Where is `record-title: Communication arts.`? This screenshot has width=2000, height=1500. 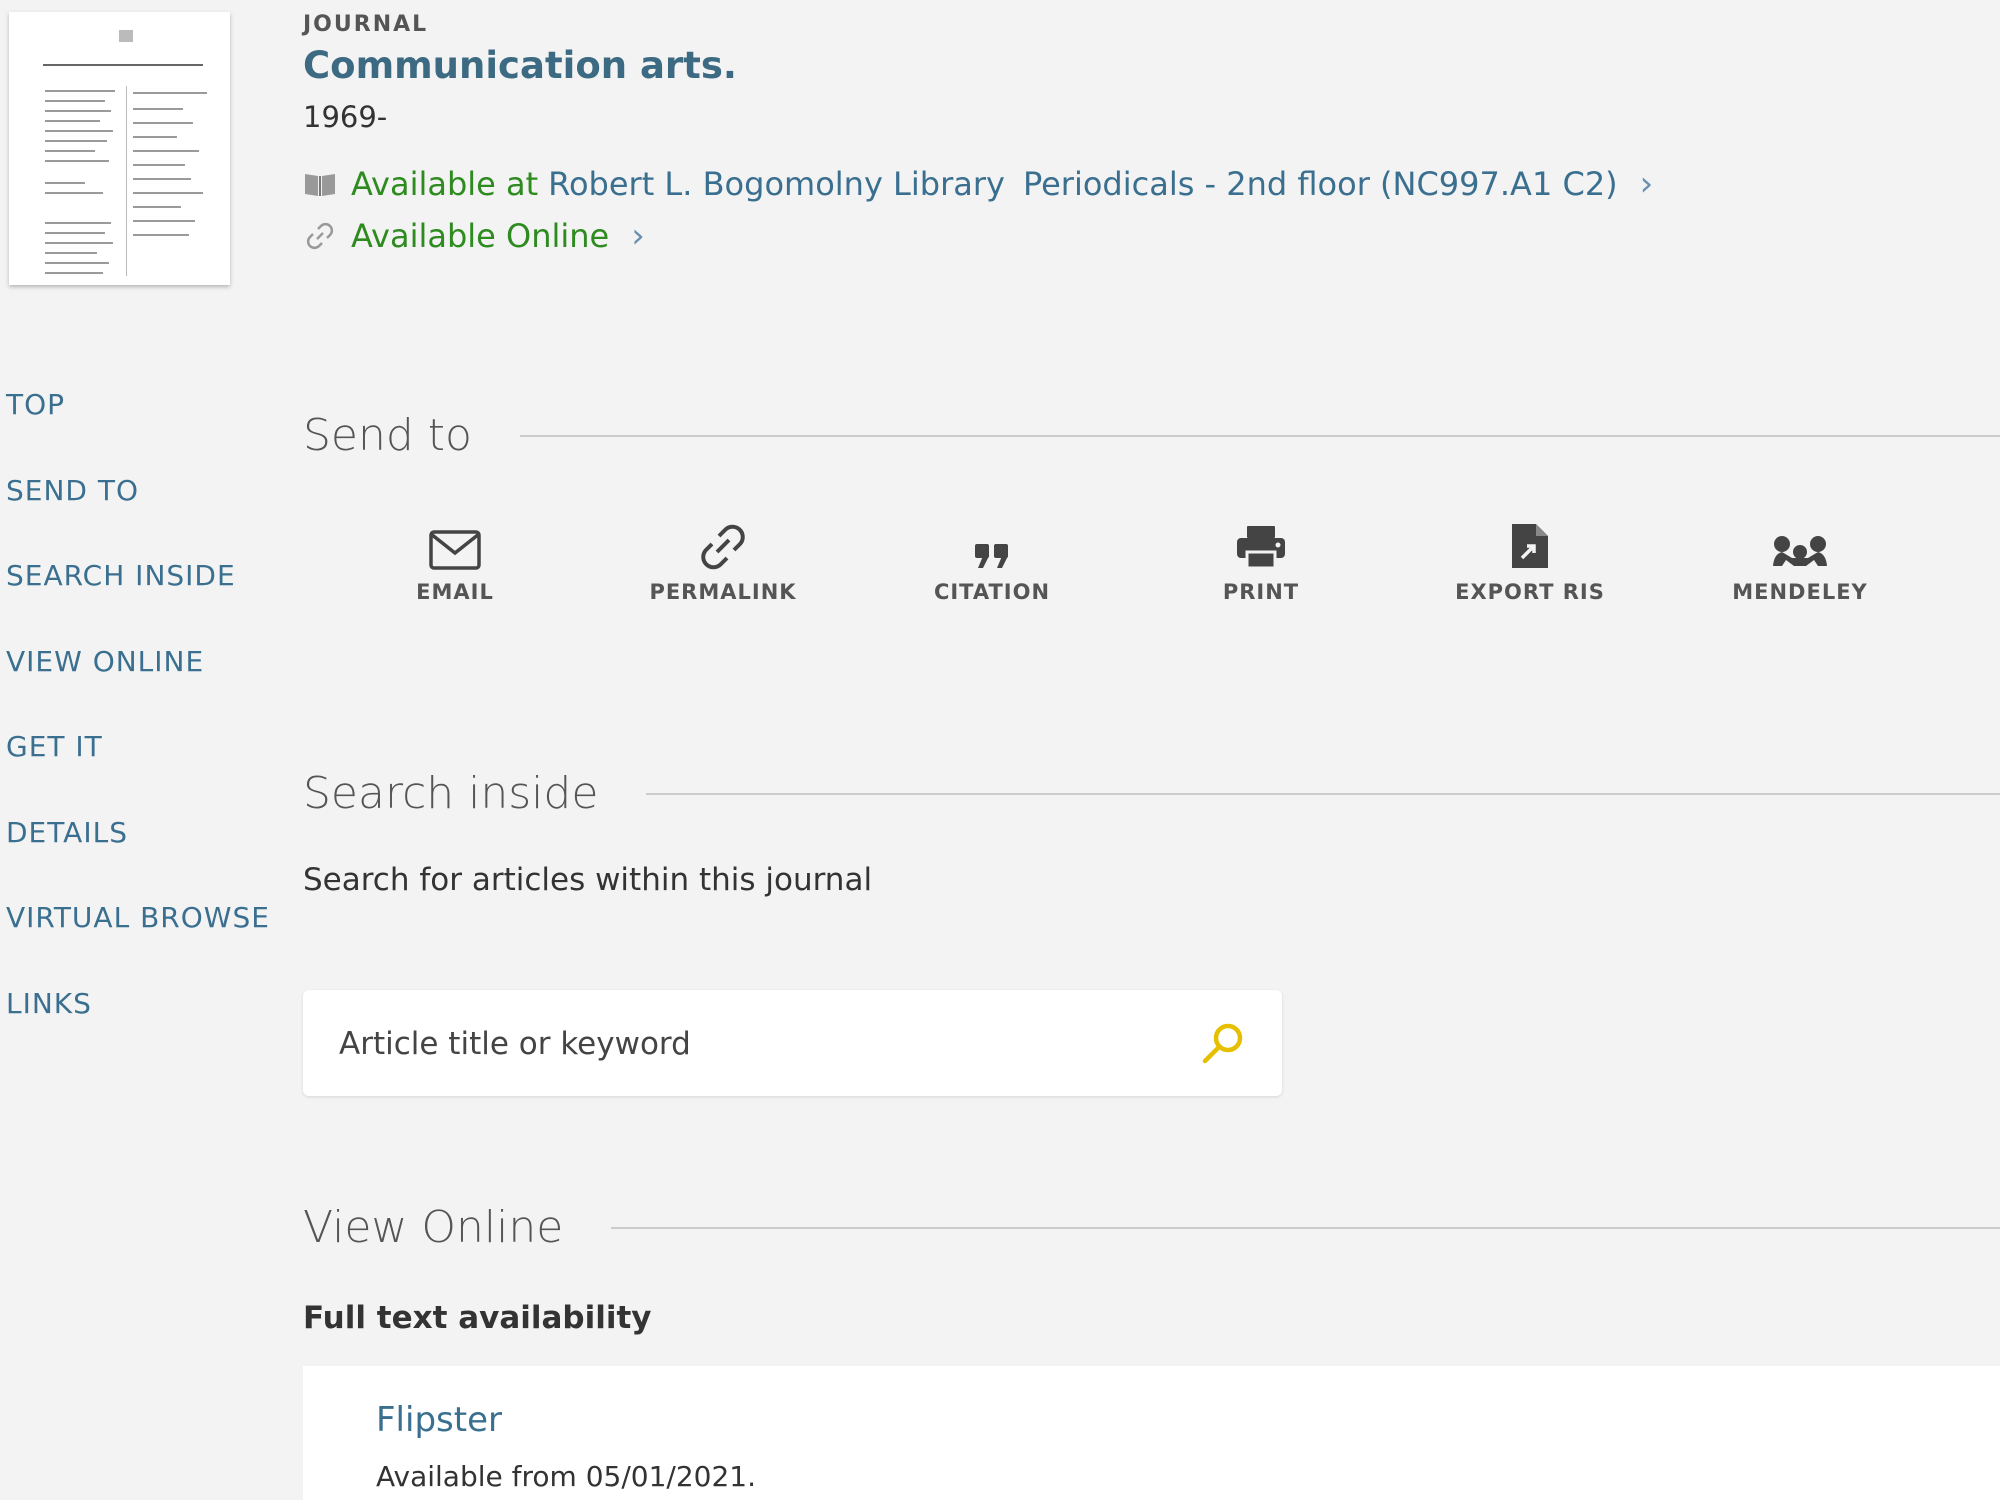
record-title: Communication arts. is located at coordinates (520, 65).